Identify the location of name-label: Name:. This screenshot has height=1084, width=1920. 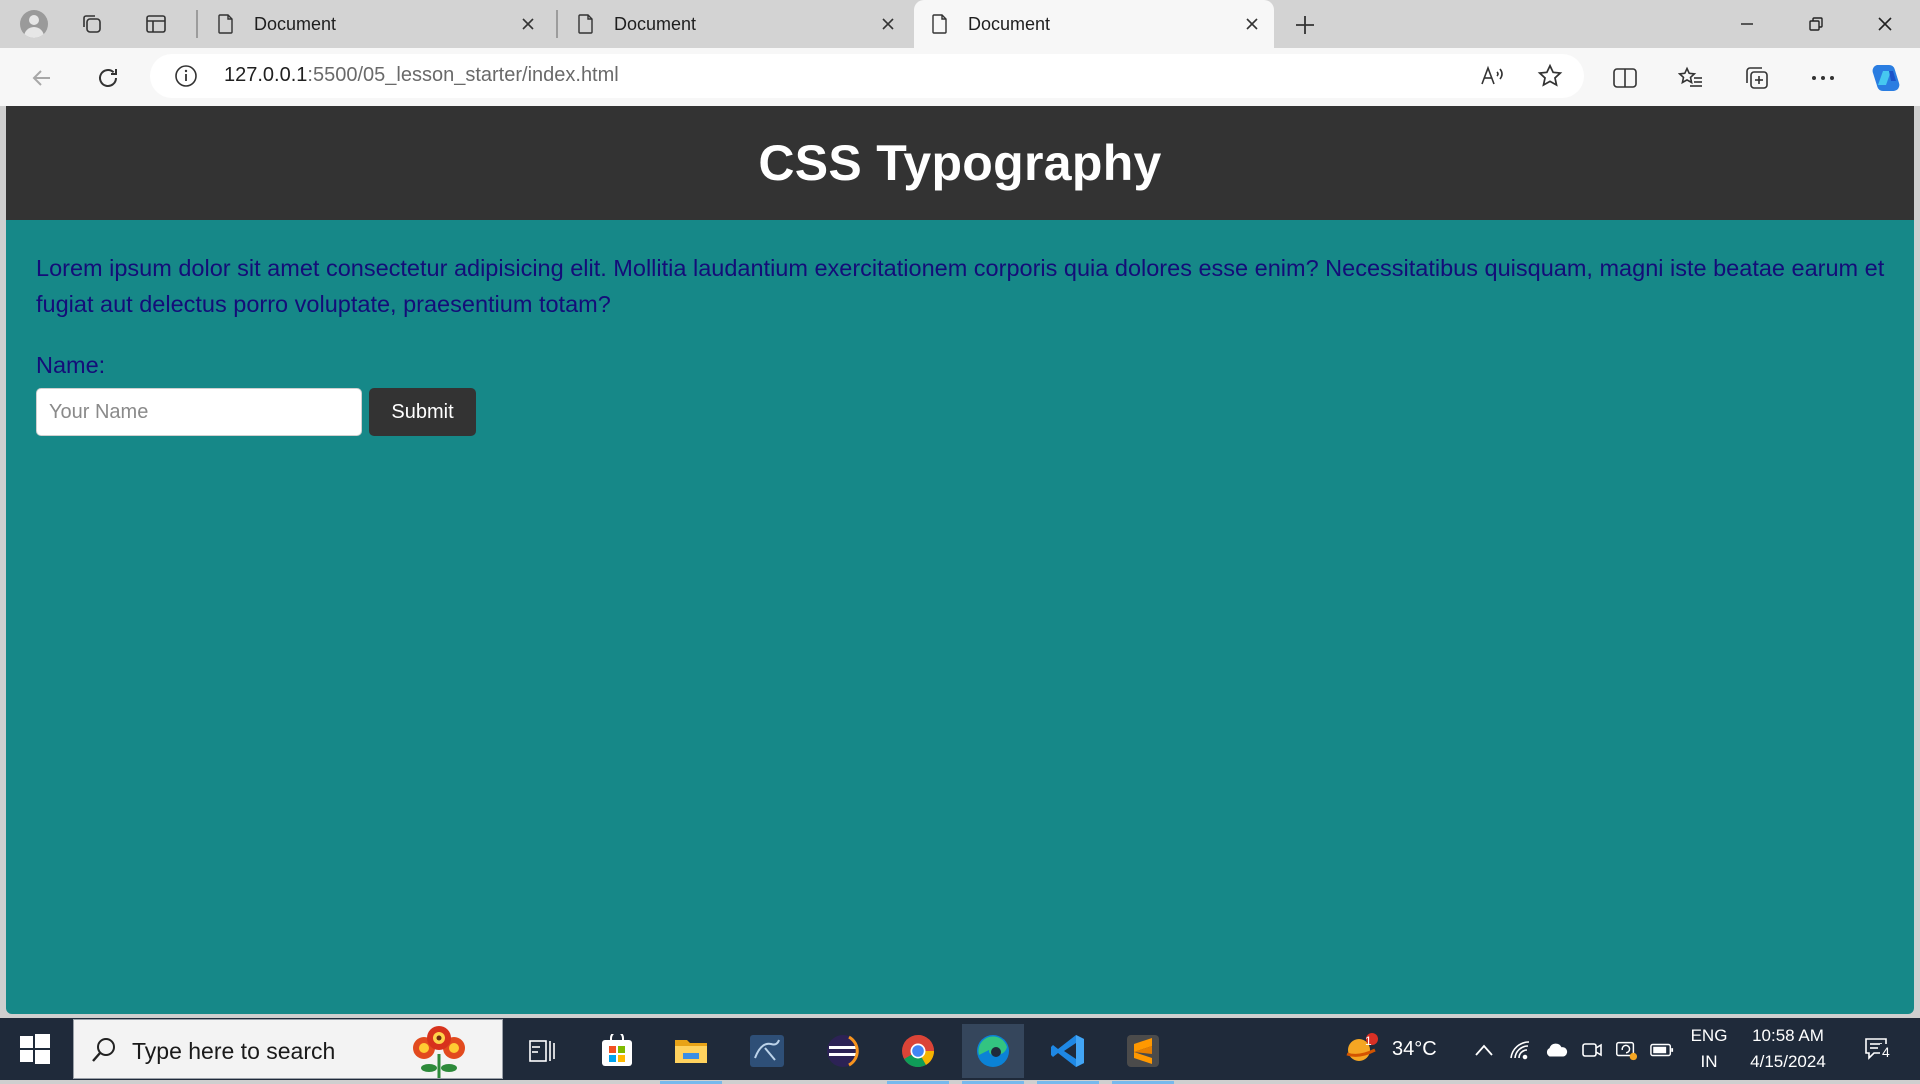
(71, 365).